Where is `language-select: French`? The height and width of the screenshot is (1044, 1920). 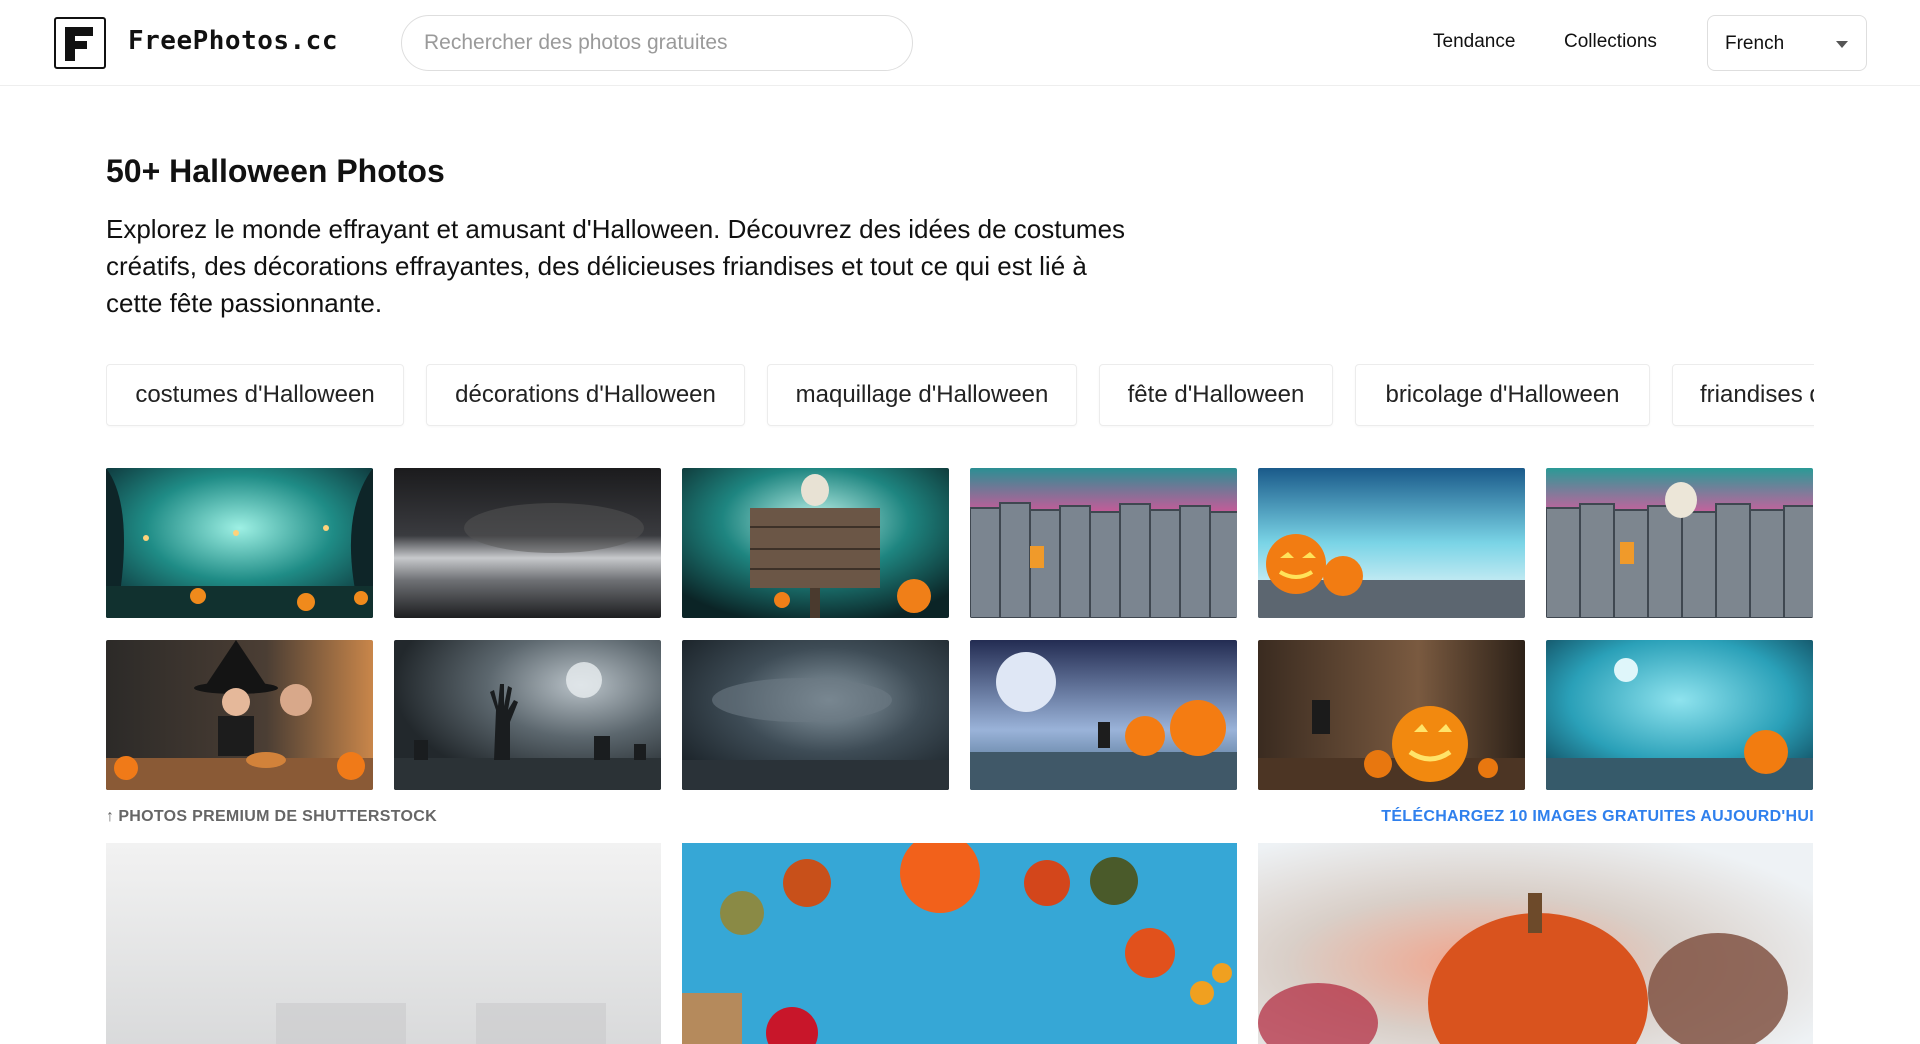
language-select: French is located at coordinates (1787, 43).